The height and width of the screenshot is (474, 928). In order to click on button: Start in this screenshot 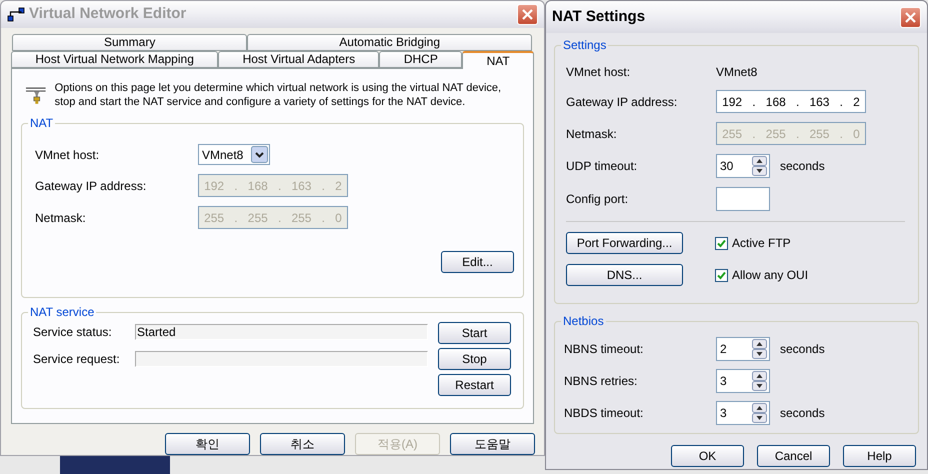, I will do `click(474, 333)`.